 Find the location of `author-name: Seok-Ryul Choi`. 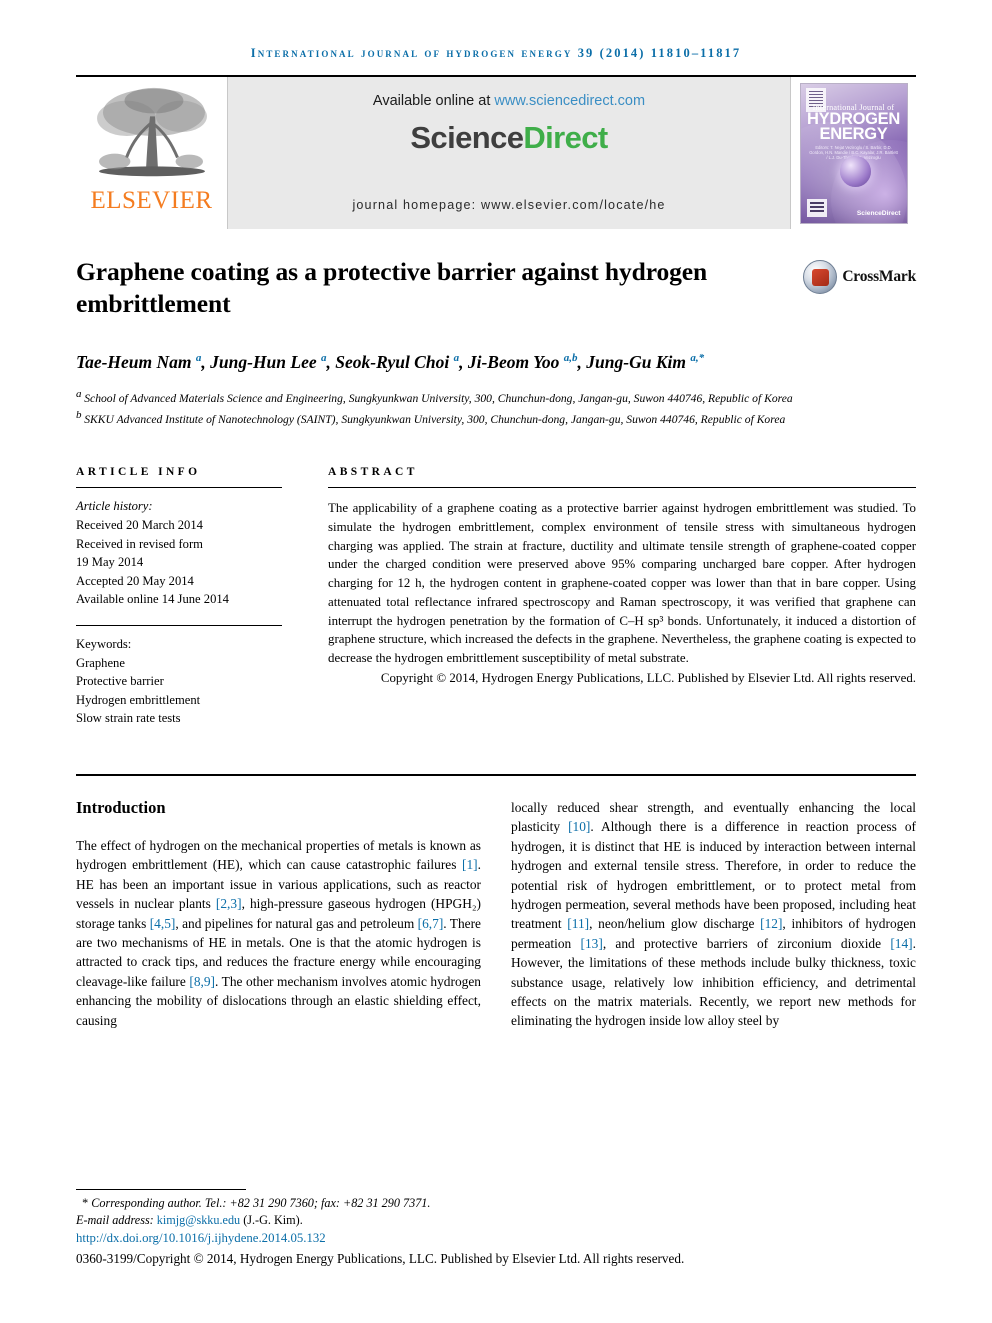

author-name: Seok-Ryul Choi is located at coordinates (394, 361).